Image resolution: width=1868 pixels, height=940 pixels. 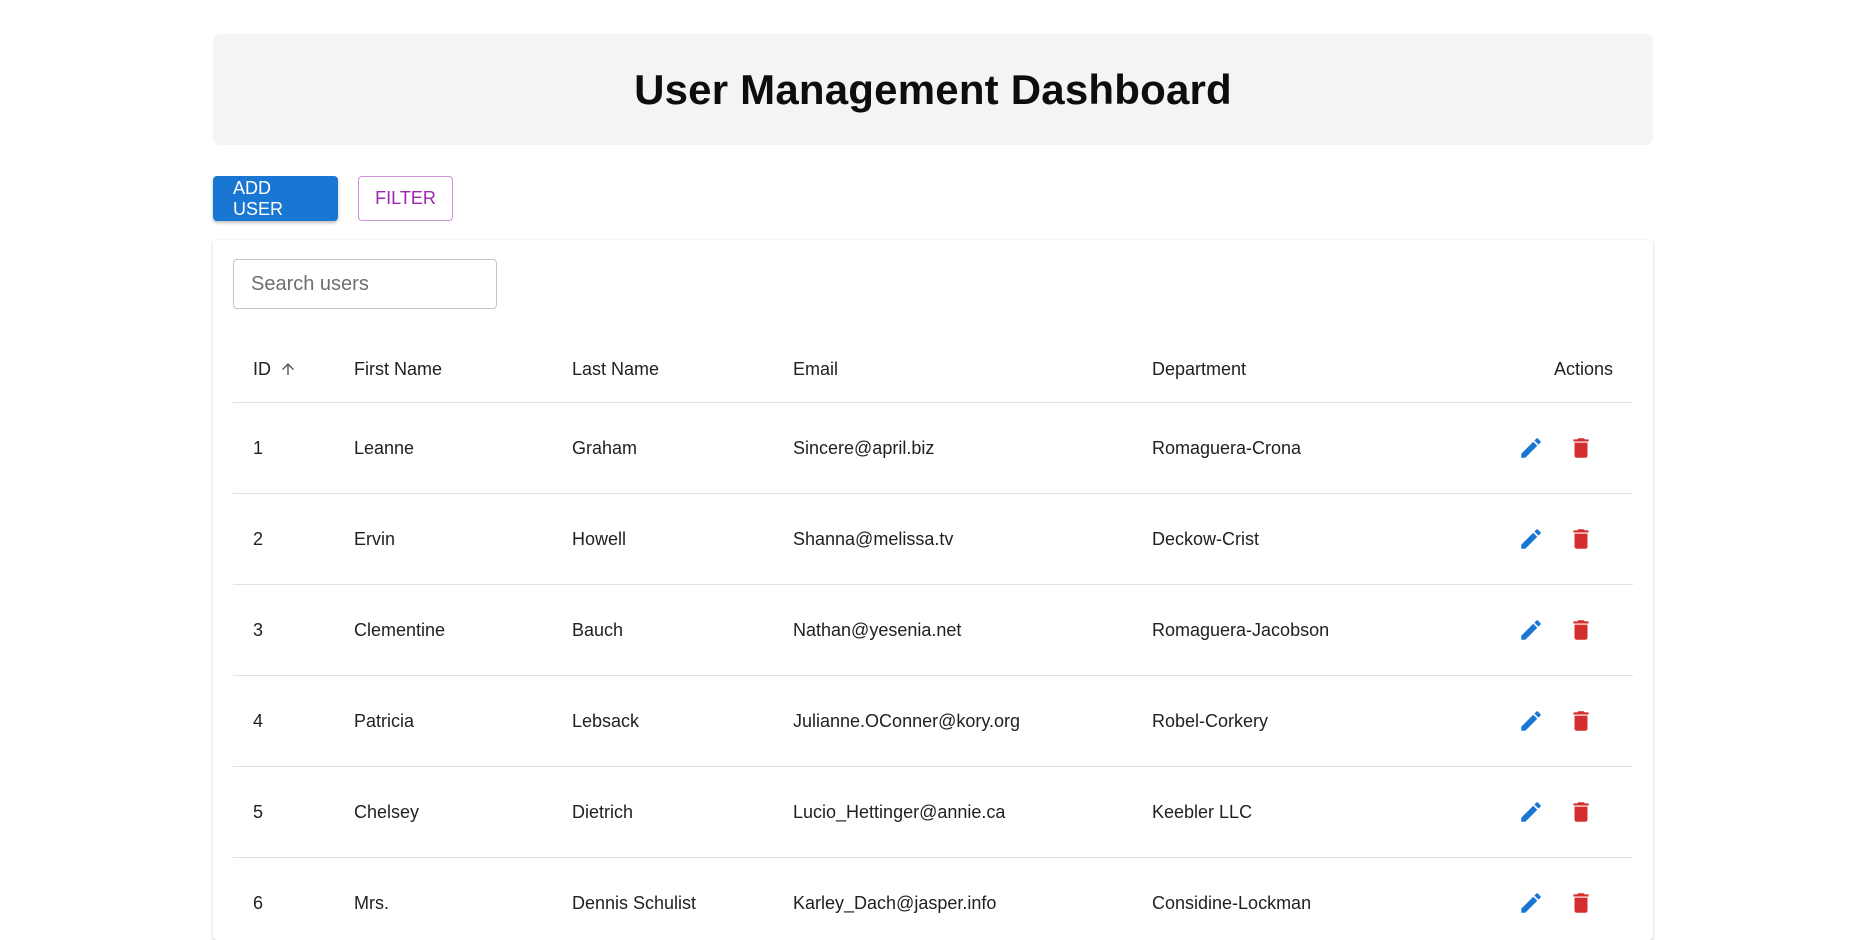 I want to click on column-header-actions: Actions, so click(x=1583, y=368).